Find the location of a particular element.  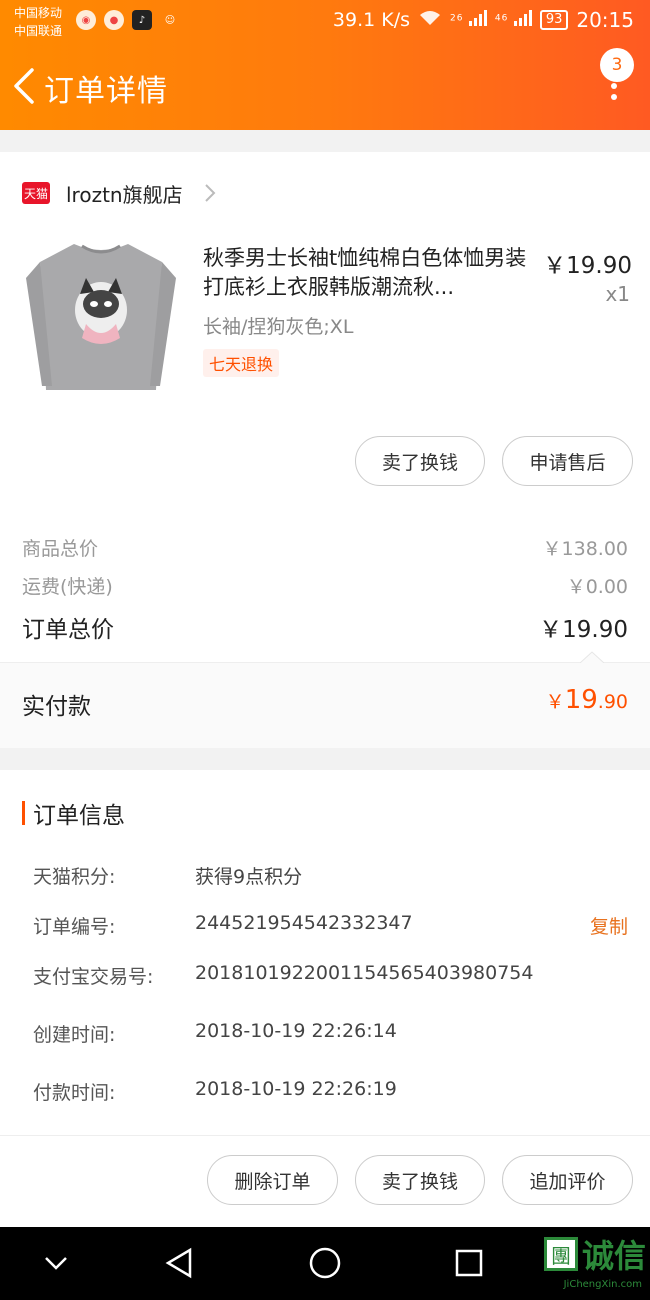

product-quantity: x1 is located at coordinates (617, 294).